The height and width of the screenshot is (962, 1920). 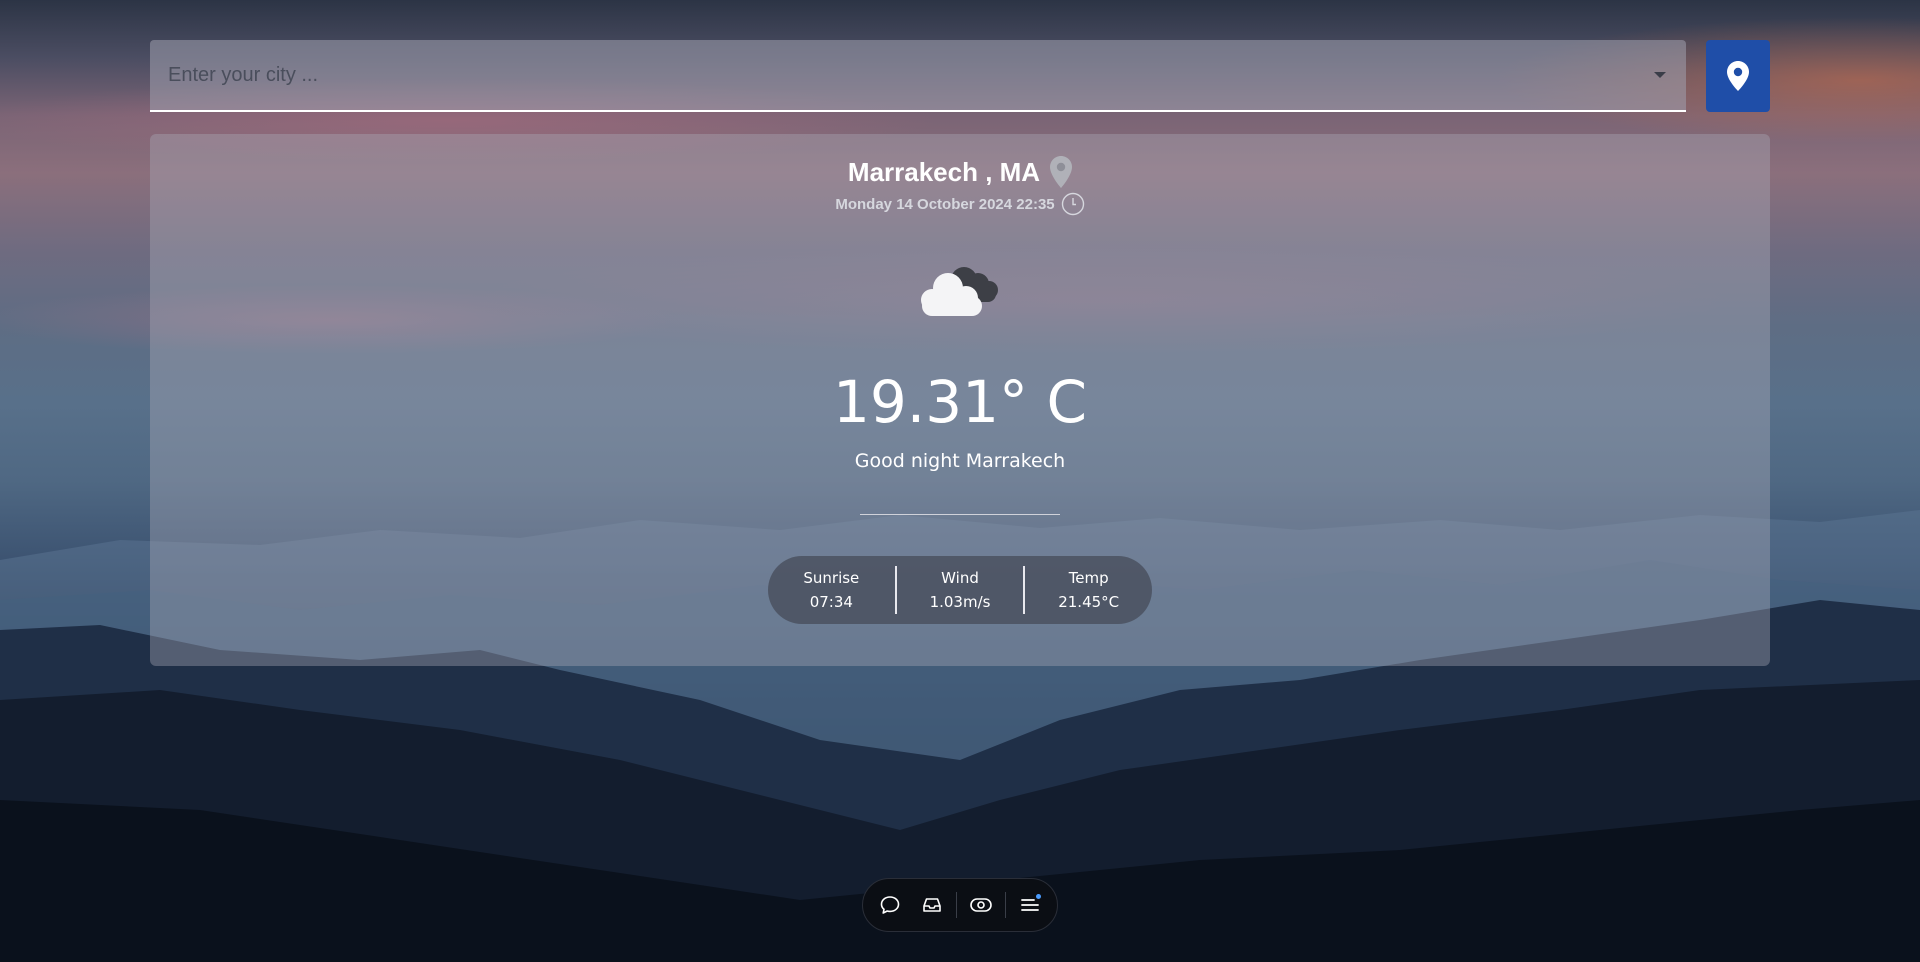 I want to click on date-time: Monday 14 October 2024 22:35, so click(x=945, y=204).